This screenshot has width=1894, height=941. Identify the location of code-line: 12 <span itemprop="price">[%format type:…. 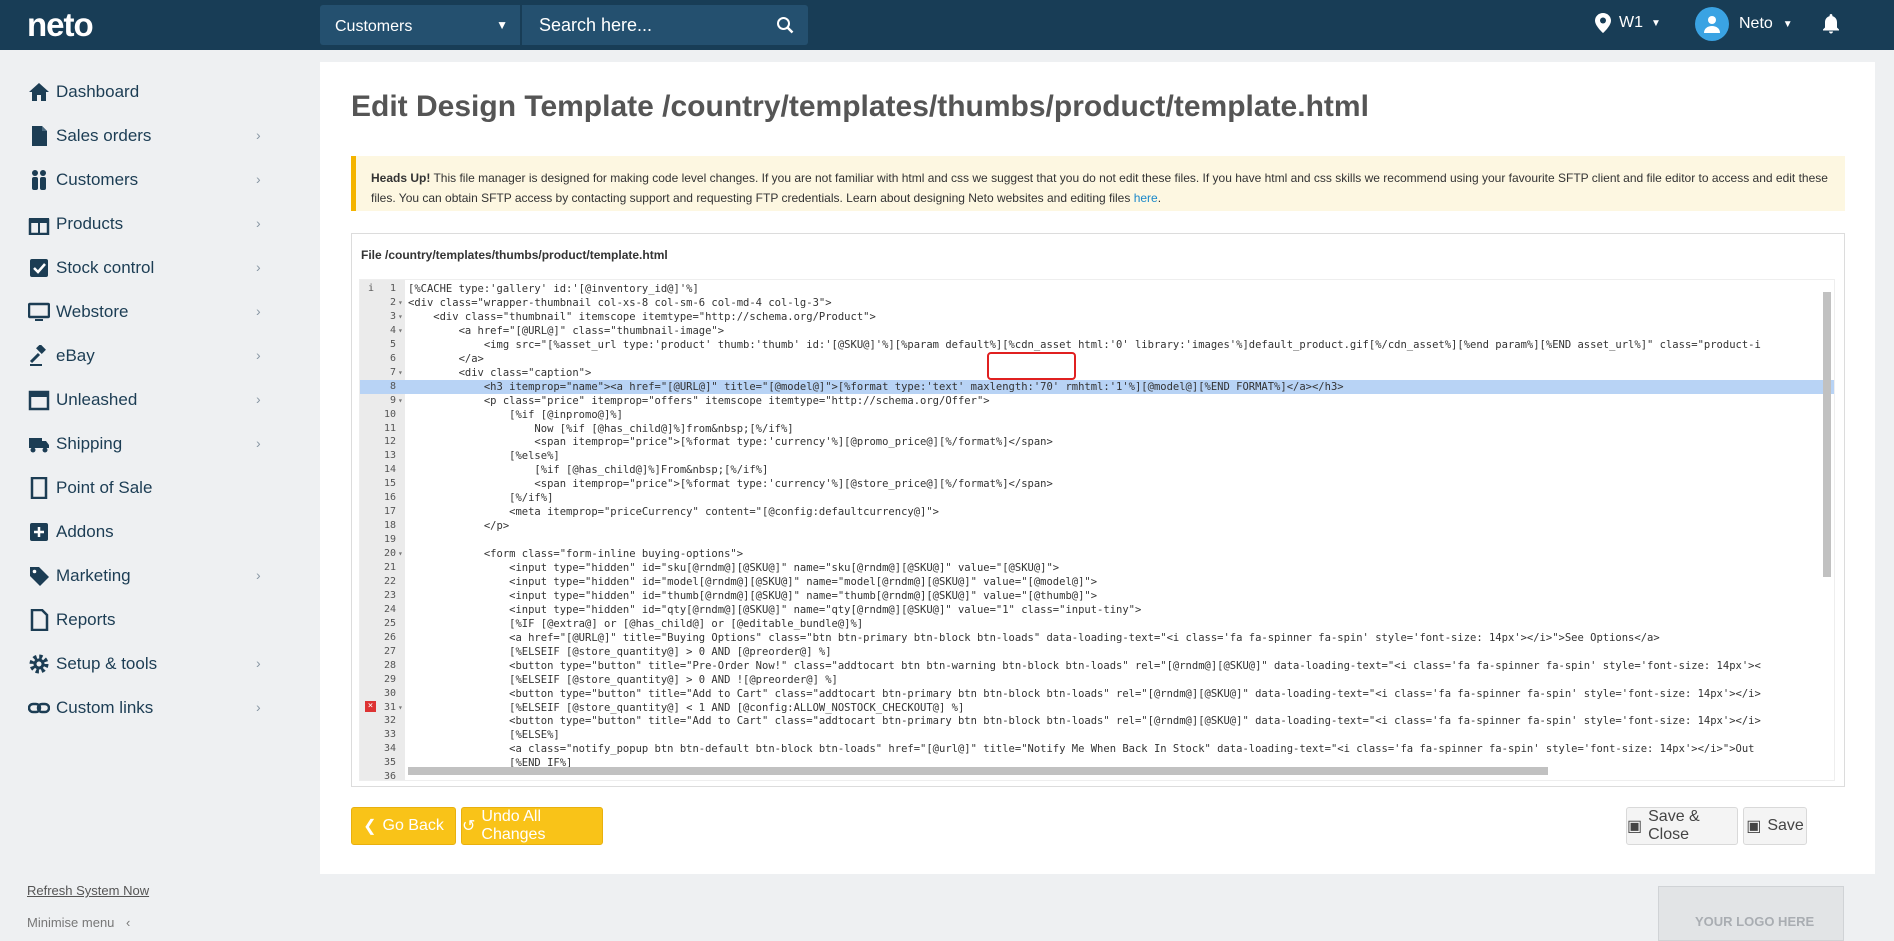
(1097, 442).